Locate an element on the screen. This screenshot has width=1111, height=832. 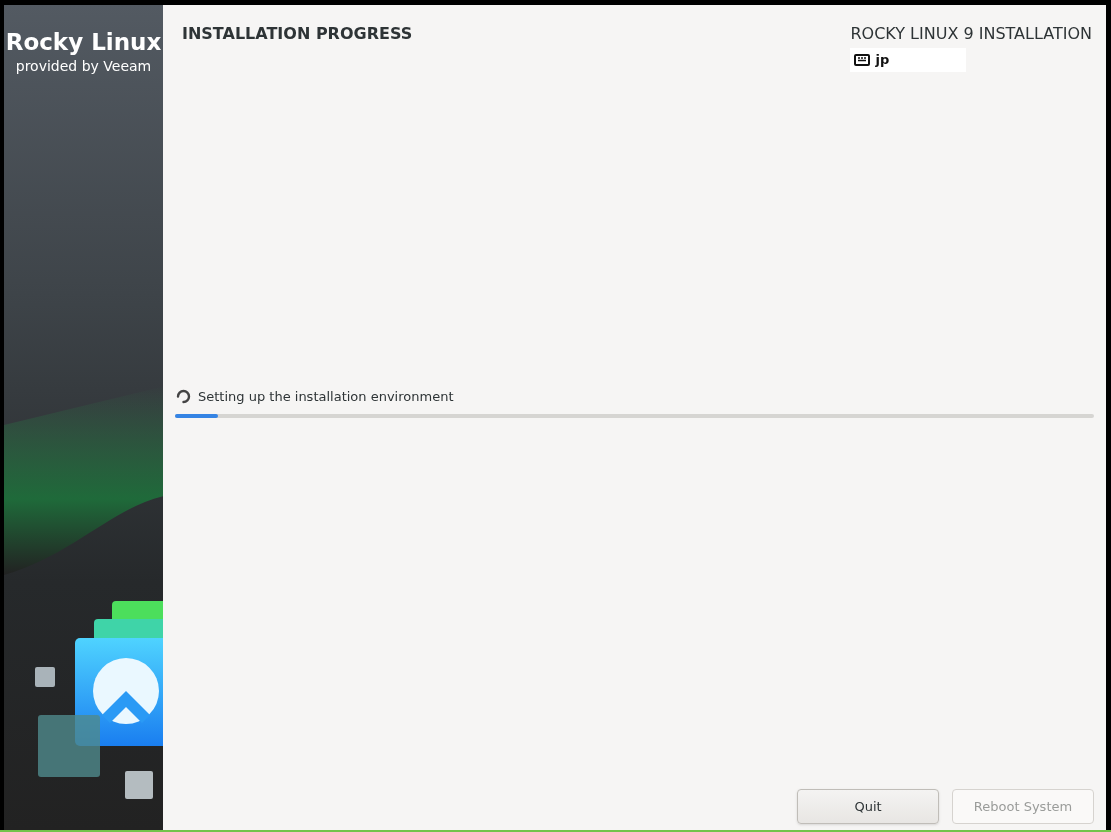
keyboard-layout-indicator: jp is located at coordinates (908, 60).